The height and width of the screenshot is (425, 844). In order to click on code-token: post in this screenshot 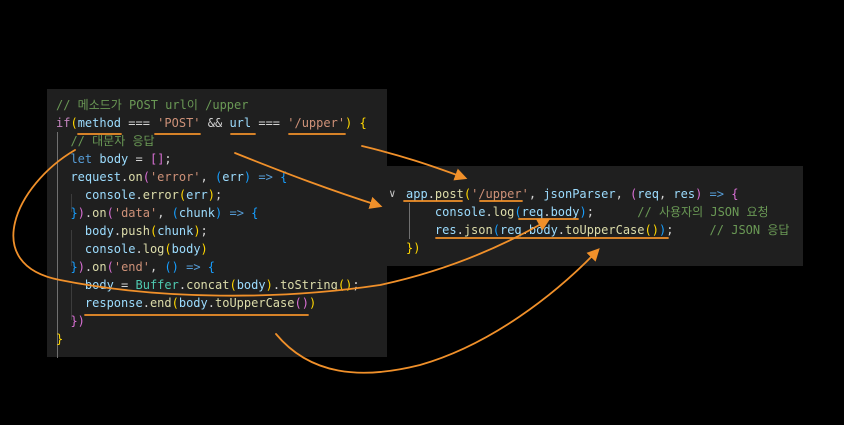, I will do `click(449, 194)`.